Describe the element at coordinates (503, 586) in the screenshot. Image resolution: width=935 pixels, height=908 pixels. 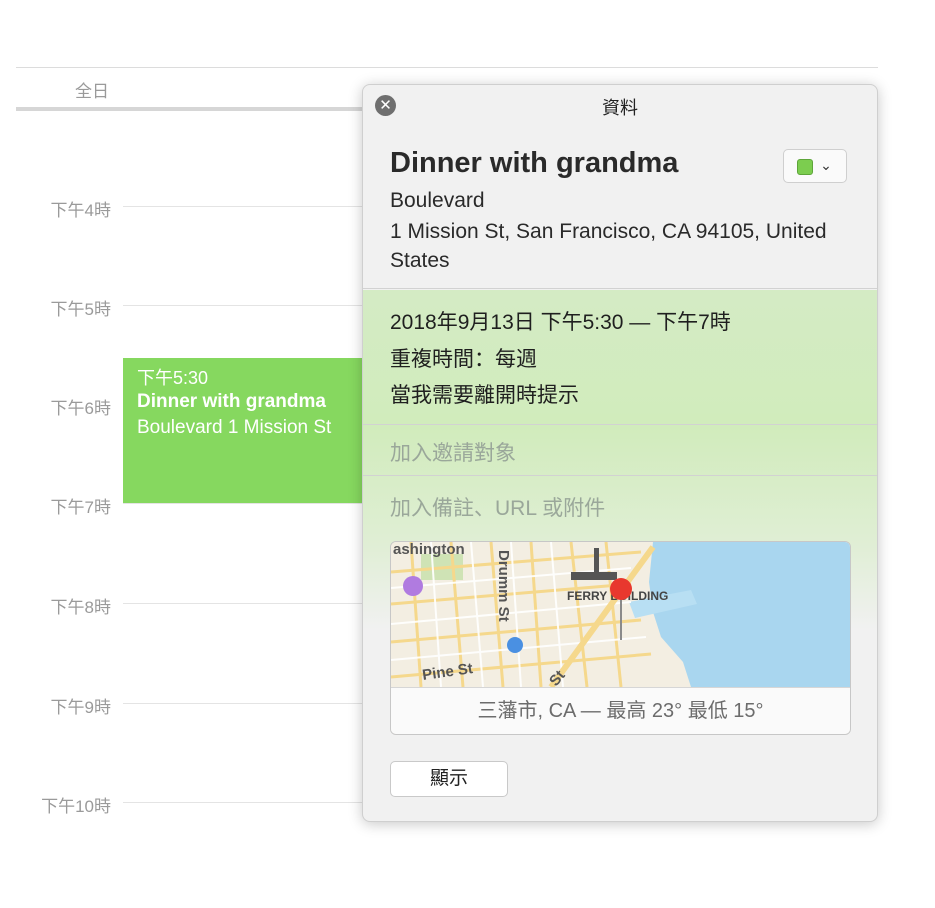
I see `map-street-label: Drumm St` at that location.